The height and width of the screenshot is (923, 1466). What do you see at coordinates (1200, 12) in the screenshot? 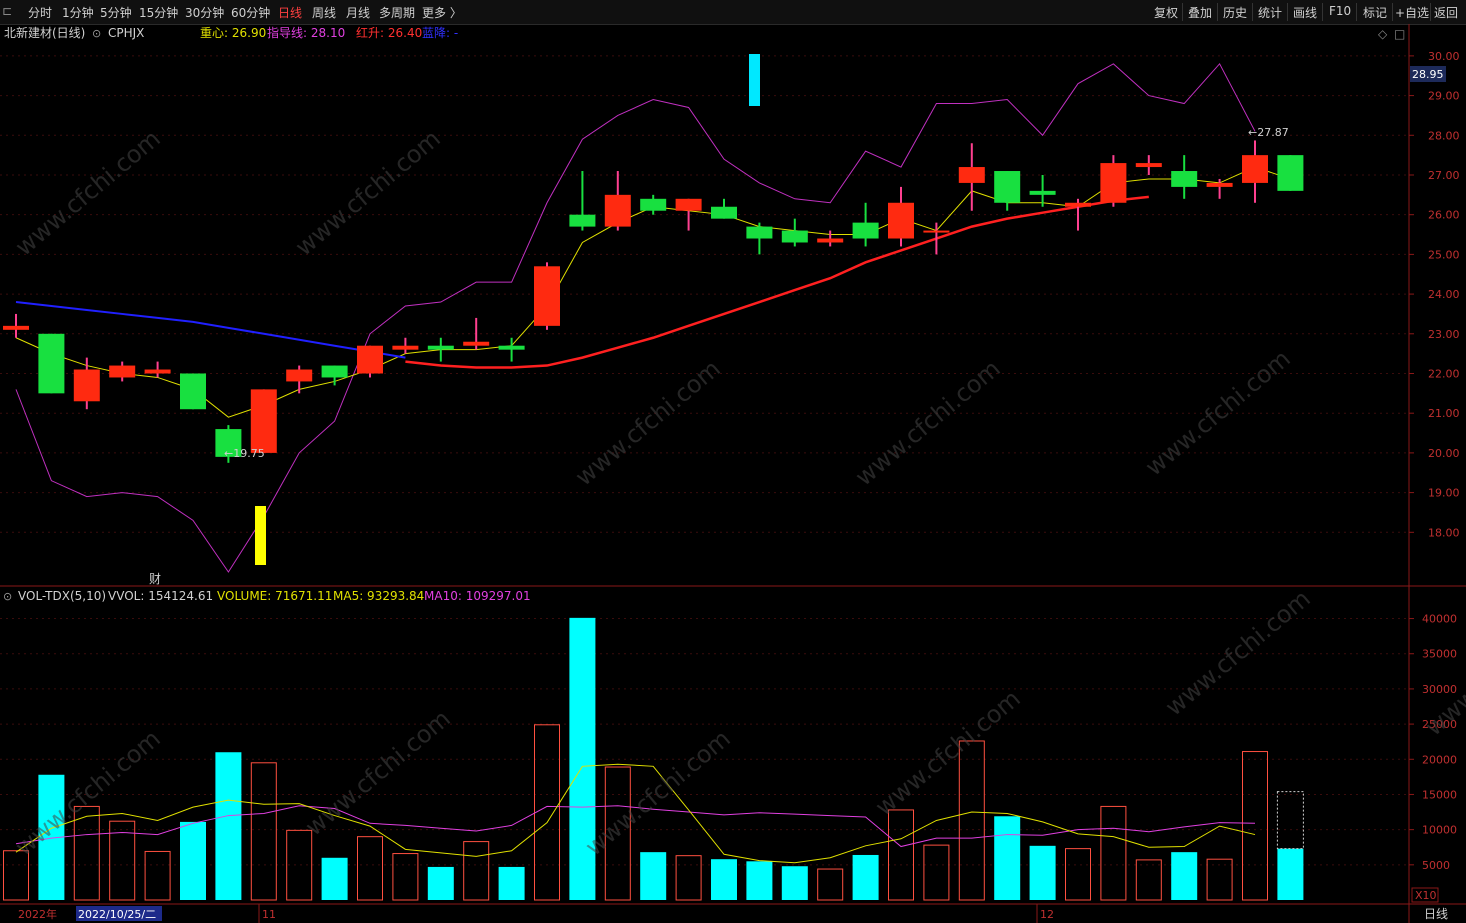
I see `overlay-button: 叠加` at bounding box center [1200, 12].